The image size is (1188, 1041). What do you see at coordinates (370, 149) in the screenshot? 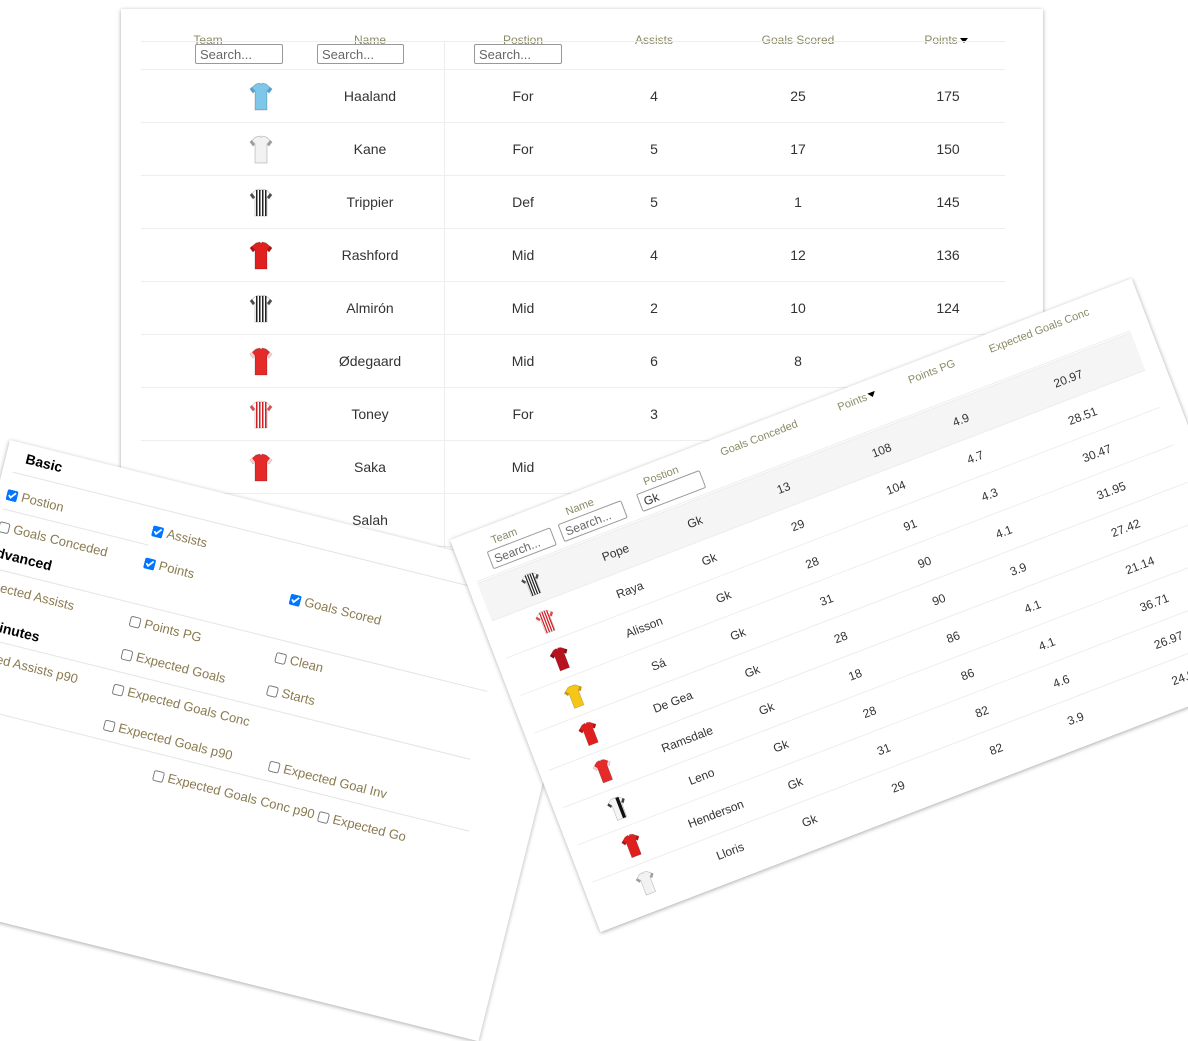
I see `player-name: Kane` at bounding box center [370, 149].